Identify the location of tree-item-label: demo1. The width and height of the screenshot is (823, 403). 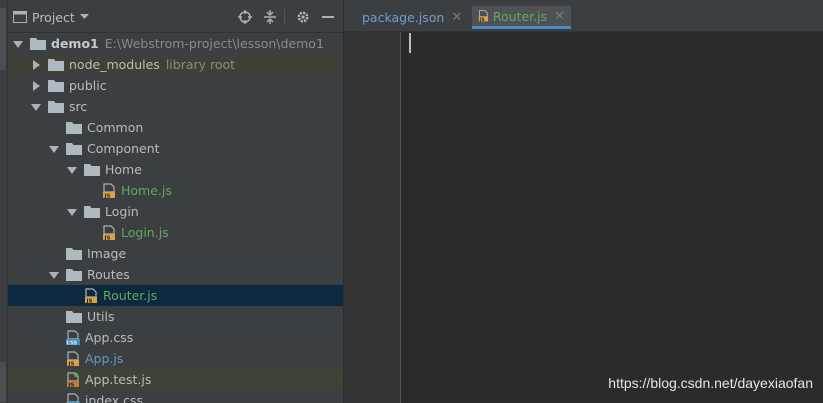
(75, 43).